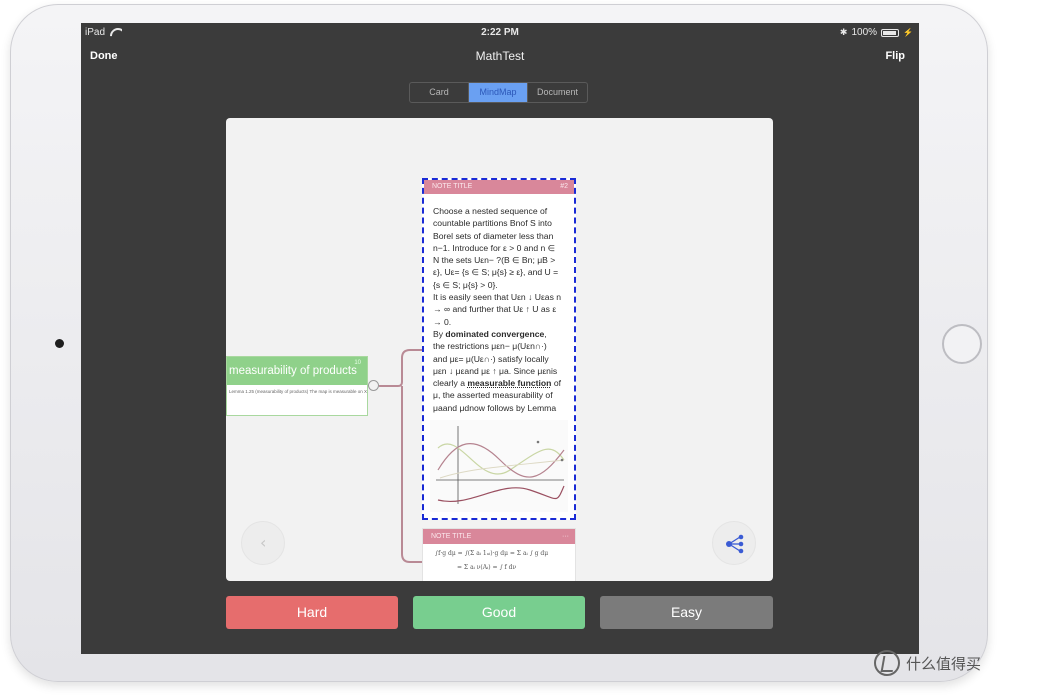 This screenshot has width=1043, height=695. What do you see at coordinates (496, 272) in the screenshot?
I see `note-line: ε}, Uε= {s ∈ S; μ{s} ≥ ε}, and U =` at bounding box center [496, 272].